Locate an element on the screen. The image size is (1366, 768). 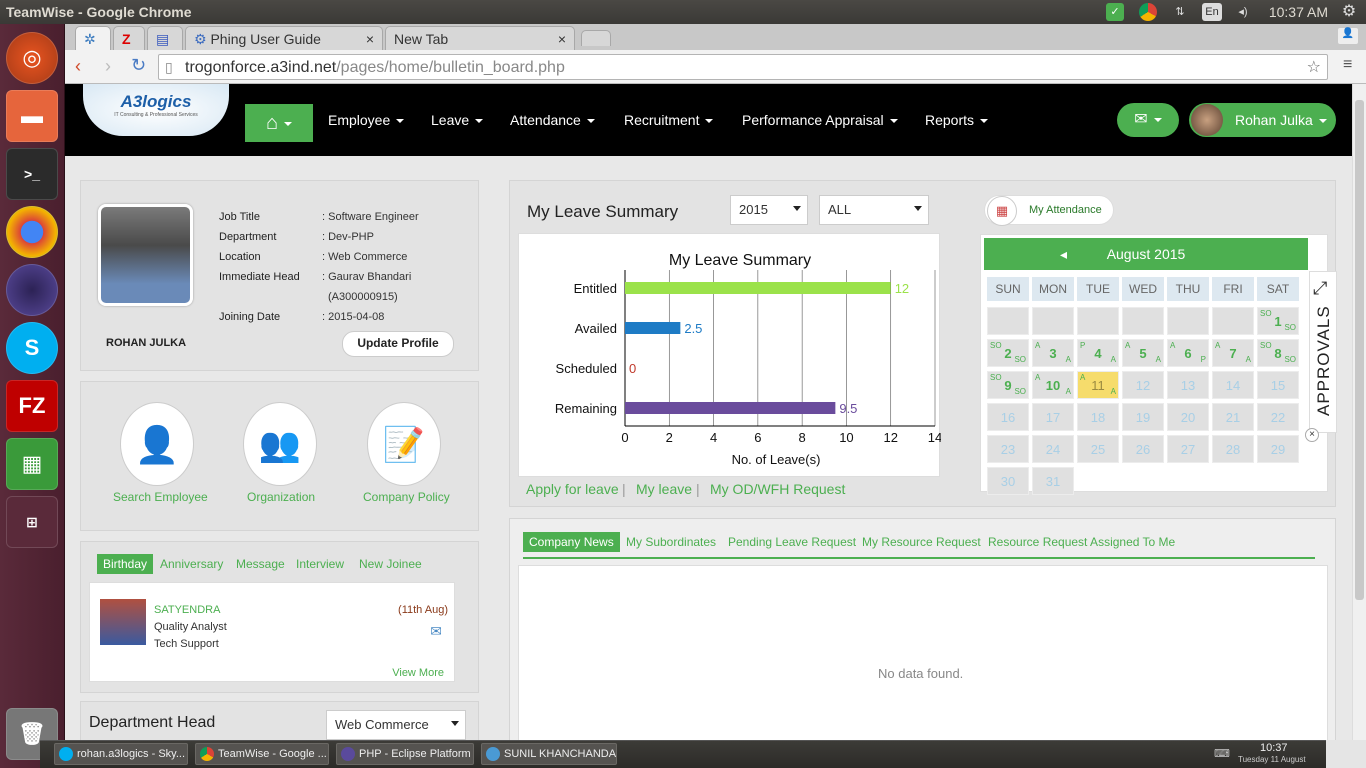
network-icon: ⇅ is located at coordinates (1180, 12).